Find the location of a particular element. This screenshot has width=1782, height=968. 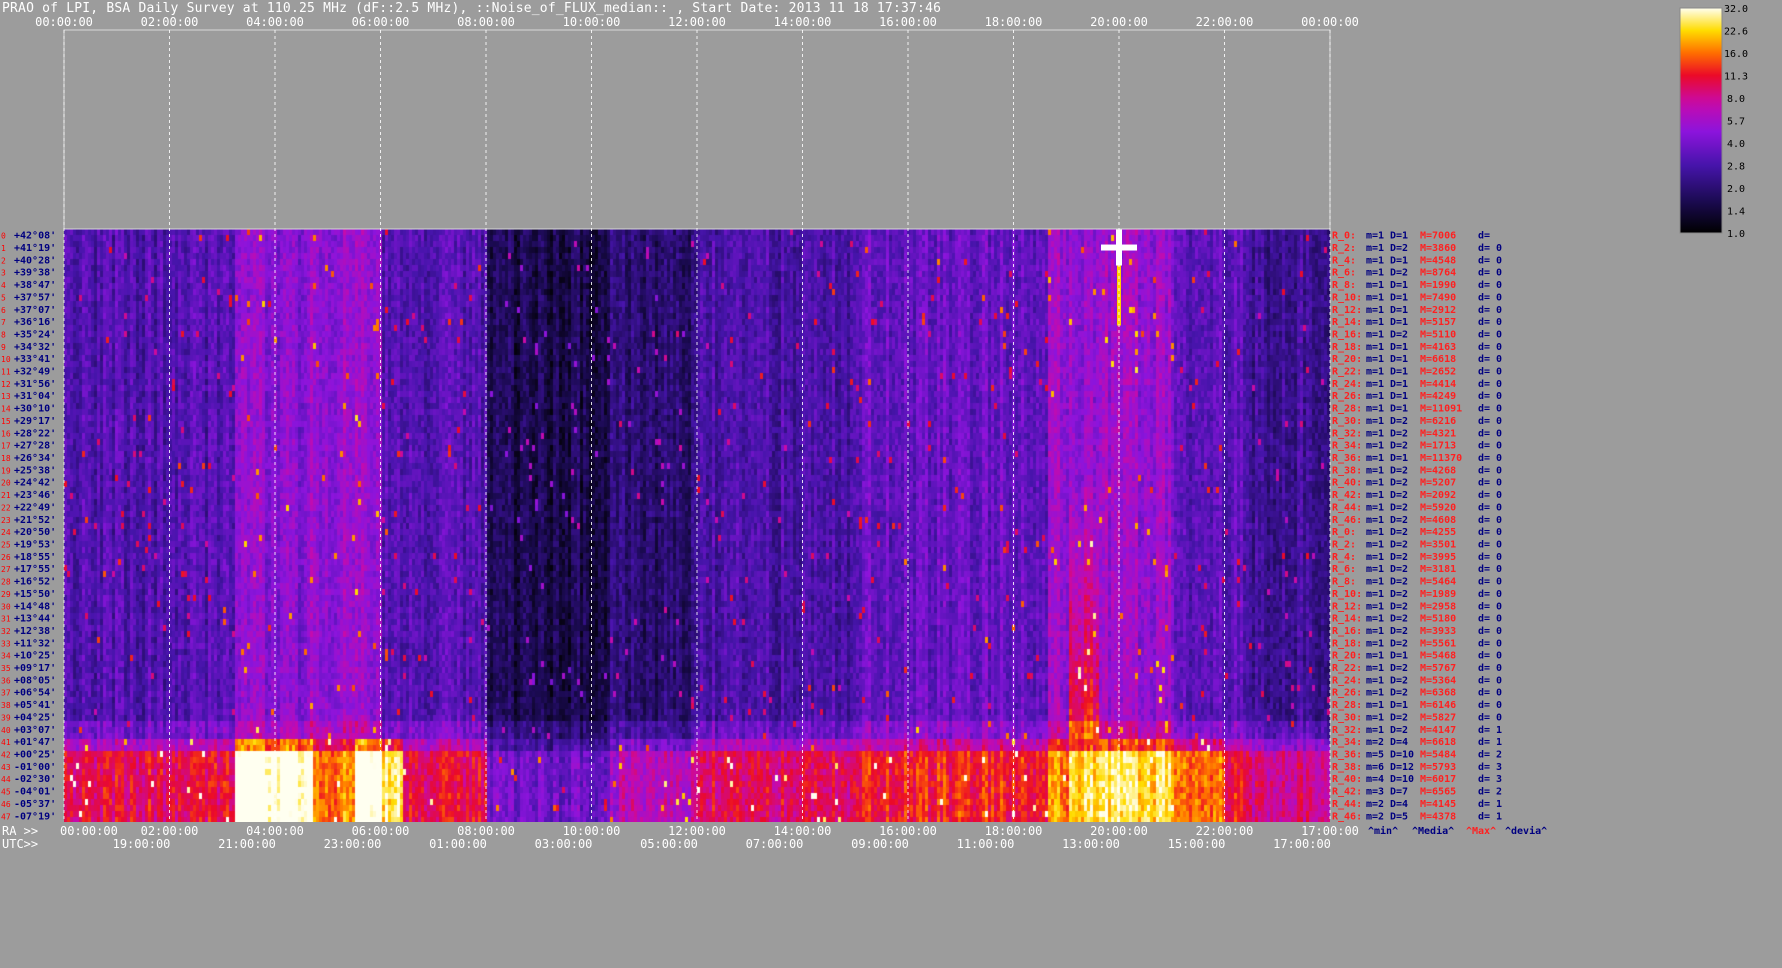

row-stat-id: R_42: is located at coordinates (1347, 792).